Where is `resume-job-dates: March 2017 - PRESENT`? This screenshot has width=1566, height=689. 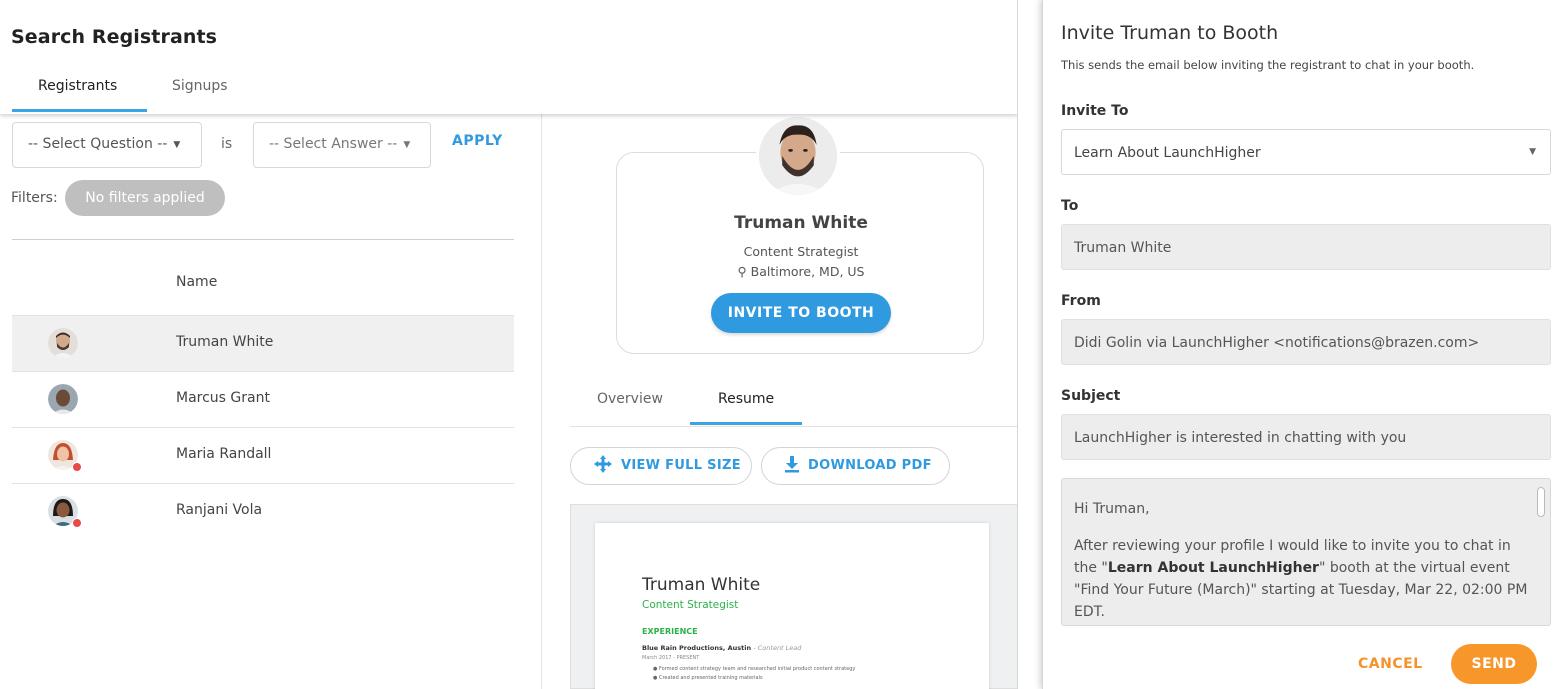 resume-job-dates: March 2017 - PRESENT is located at coordinates (671, 658).